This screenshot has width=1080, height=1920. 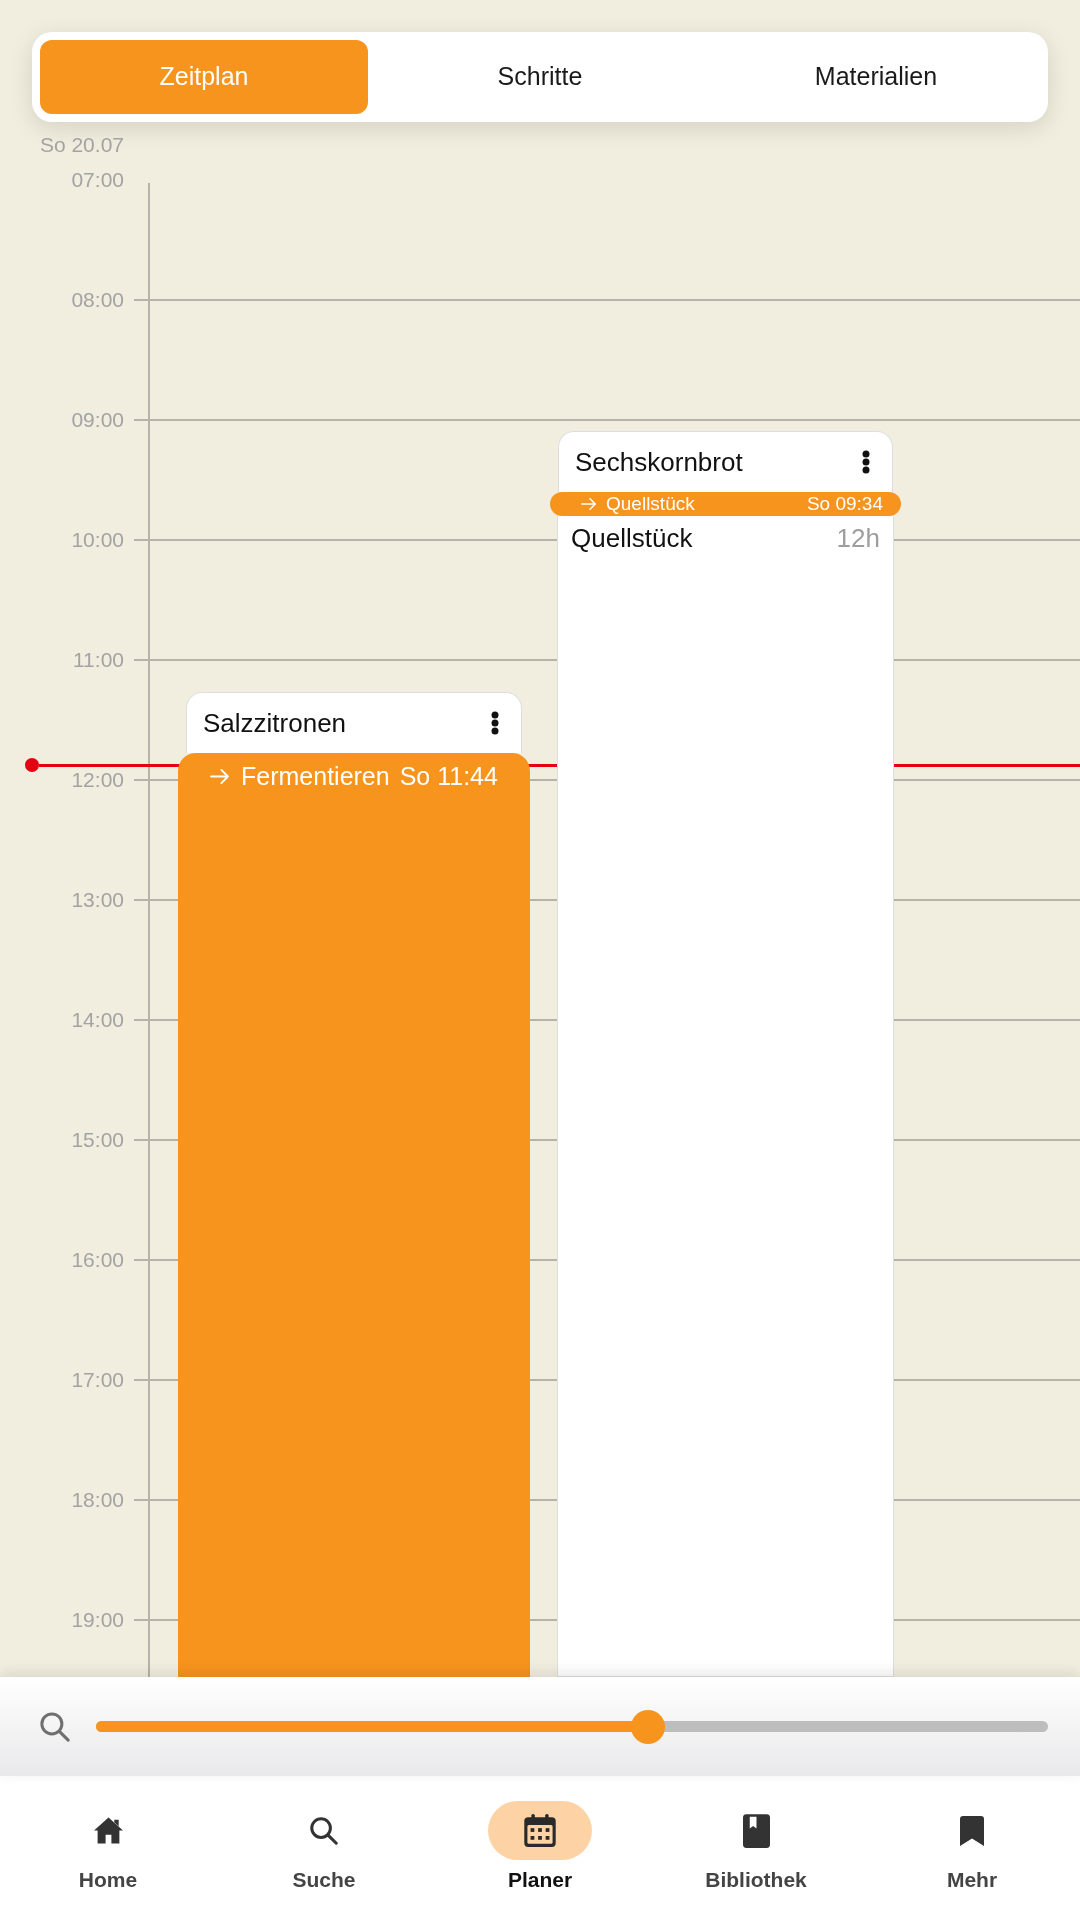 What do you see at coordinates (97, 780) in the screenshot?
I see `hour-label: 12:00` at bounding box center [97, 780].